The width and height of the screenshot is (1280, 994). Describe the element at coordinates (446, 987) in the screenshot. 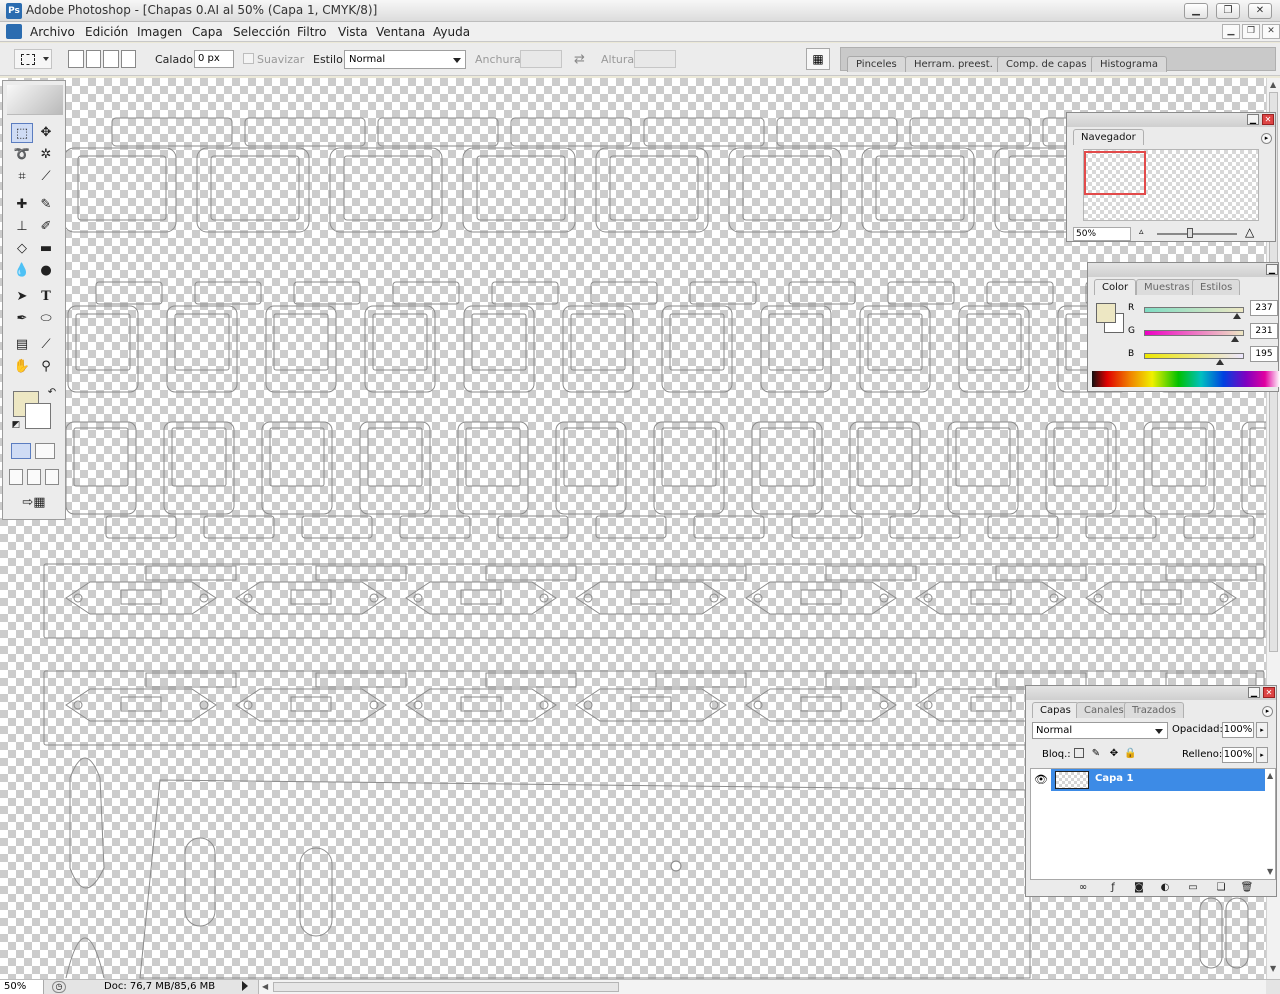

I see `horizontal-scroll-thumb` at that location.